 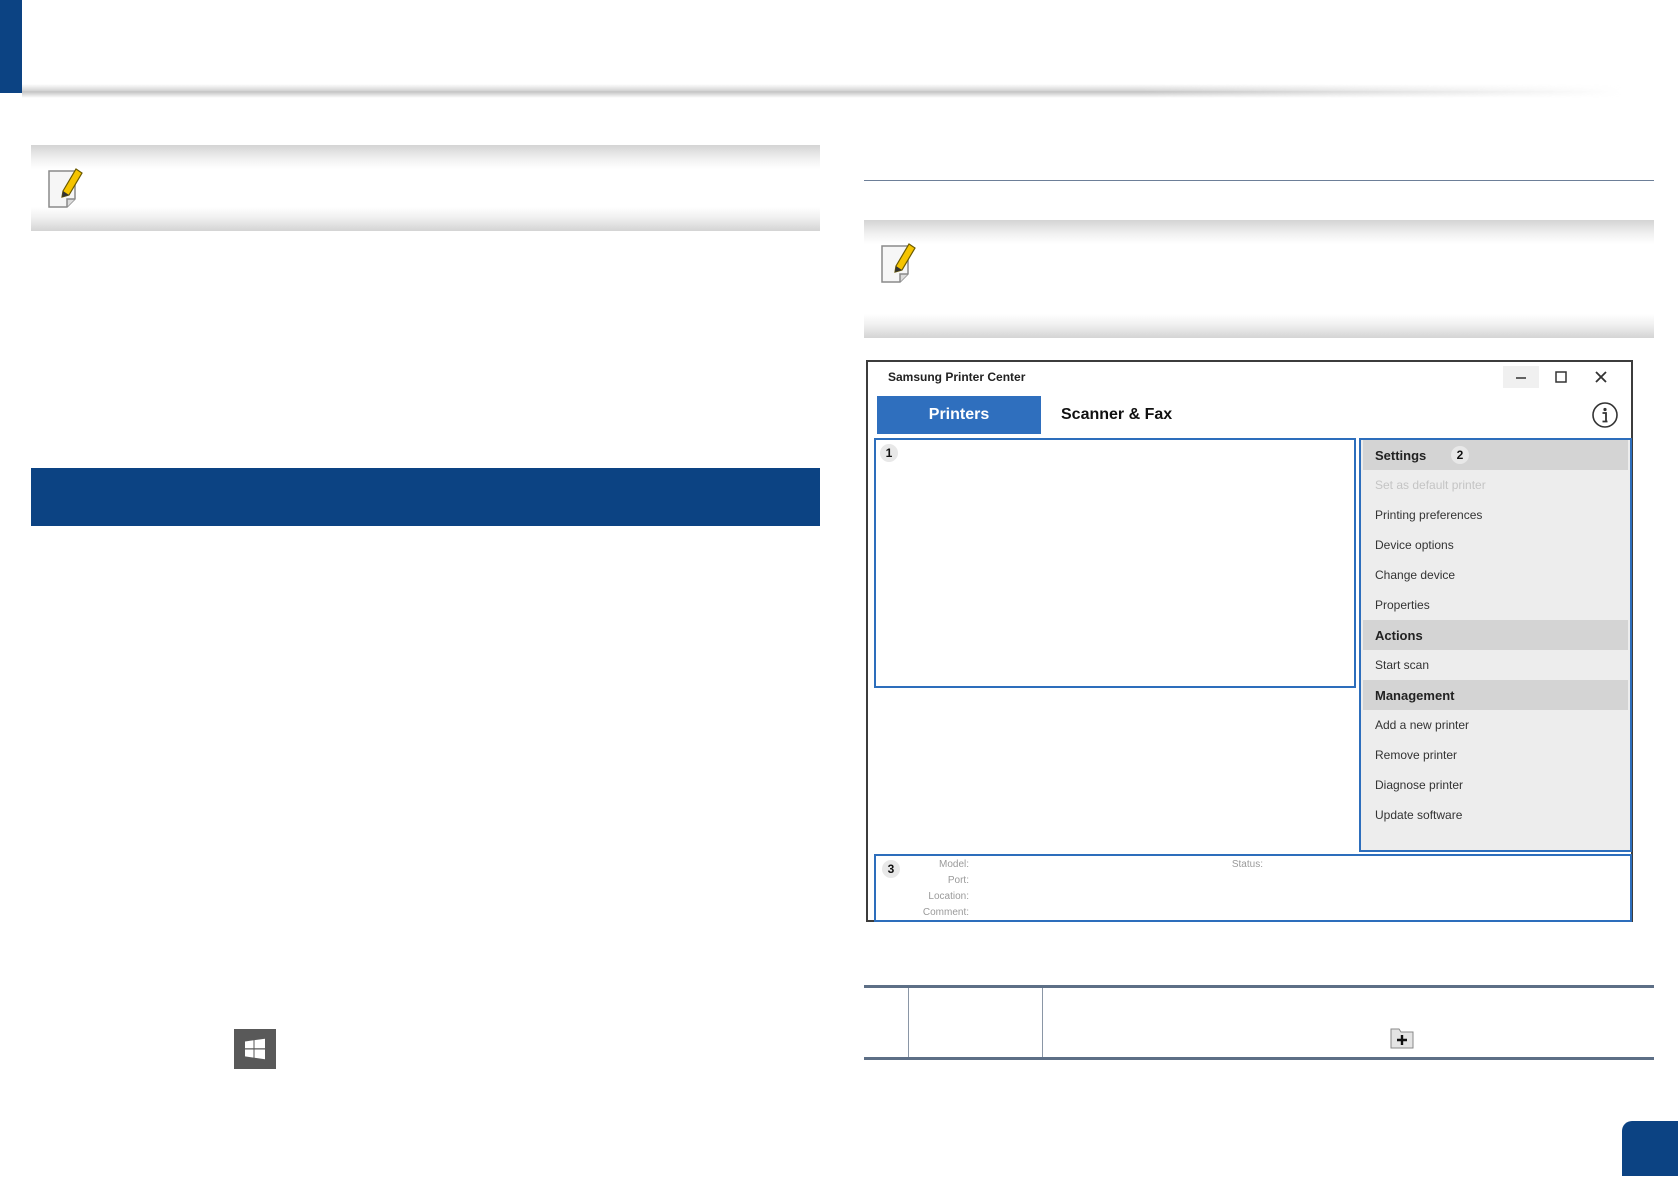 What do you see at coordinates (1259, 180) in the screenshot?
I see `section-divider` at bounding box center [1259, 180].